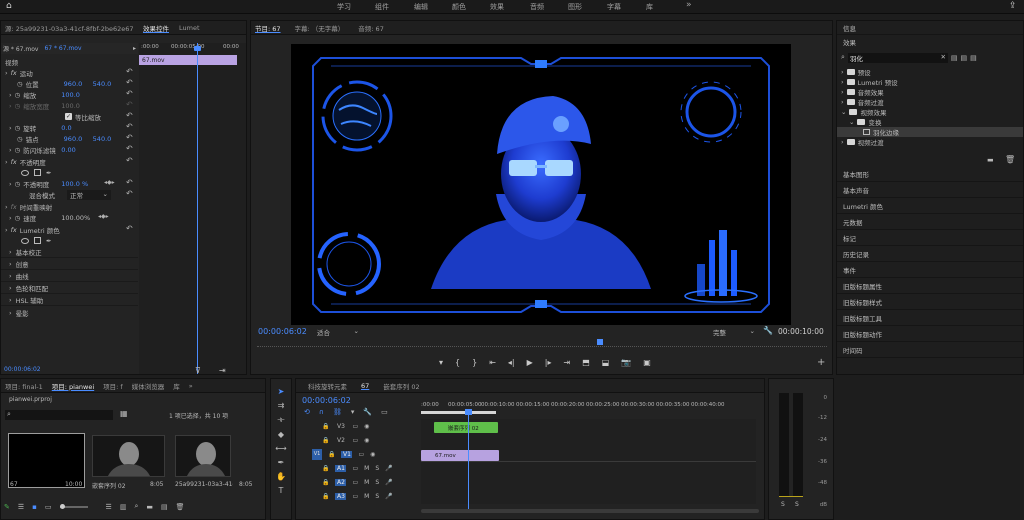  Describe the element at coordinates (68, 116) in the screenshot. I see `uniform-scale-checkbox: ✓` at that location.